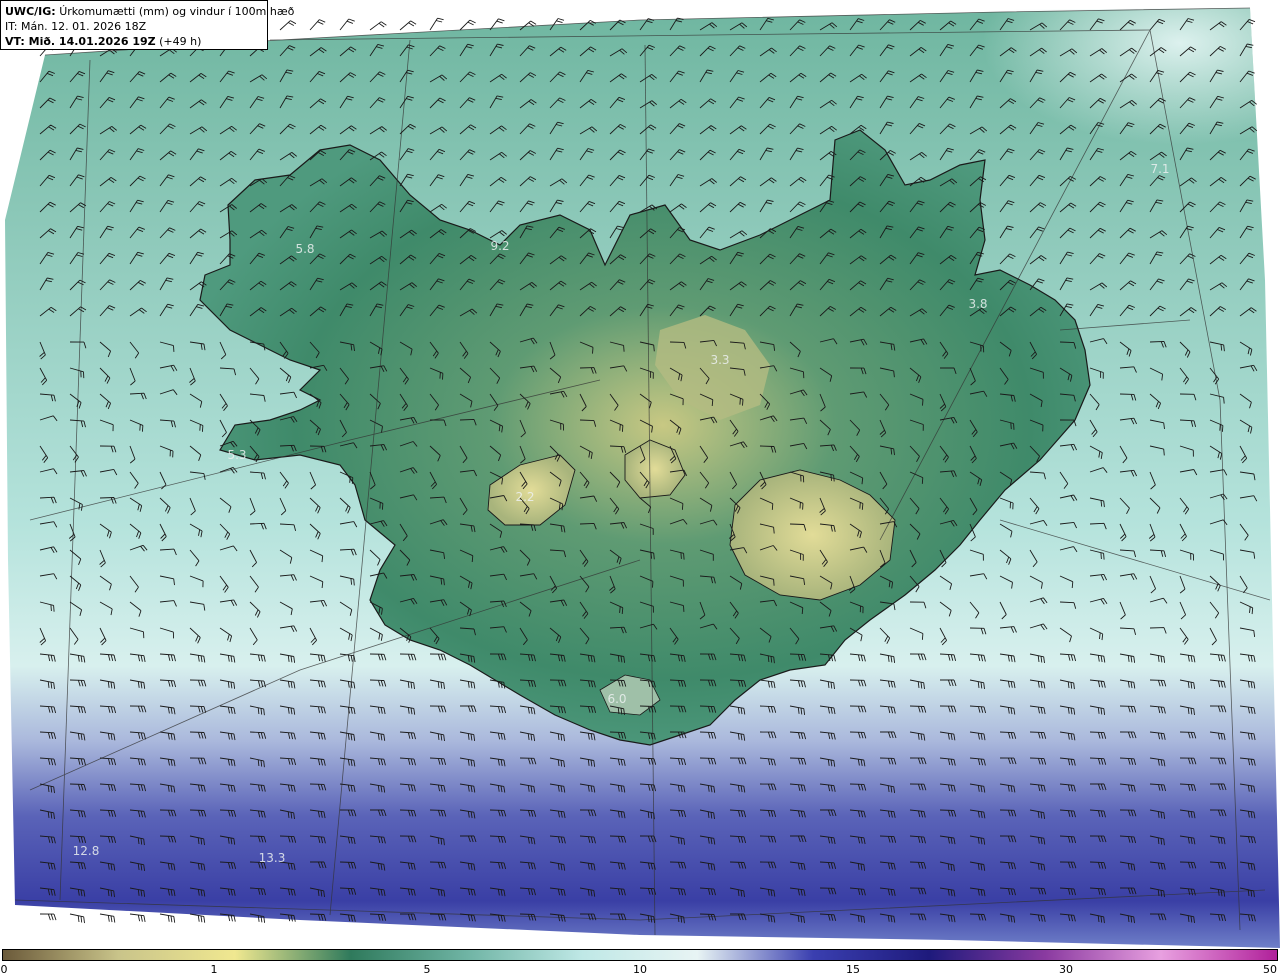 This screenshot has width=1280, height=978. Describe the element at coordinates (272, 858) in the screenshot. I see `value-label: 13.3` at that location.